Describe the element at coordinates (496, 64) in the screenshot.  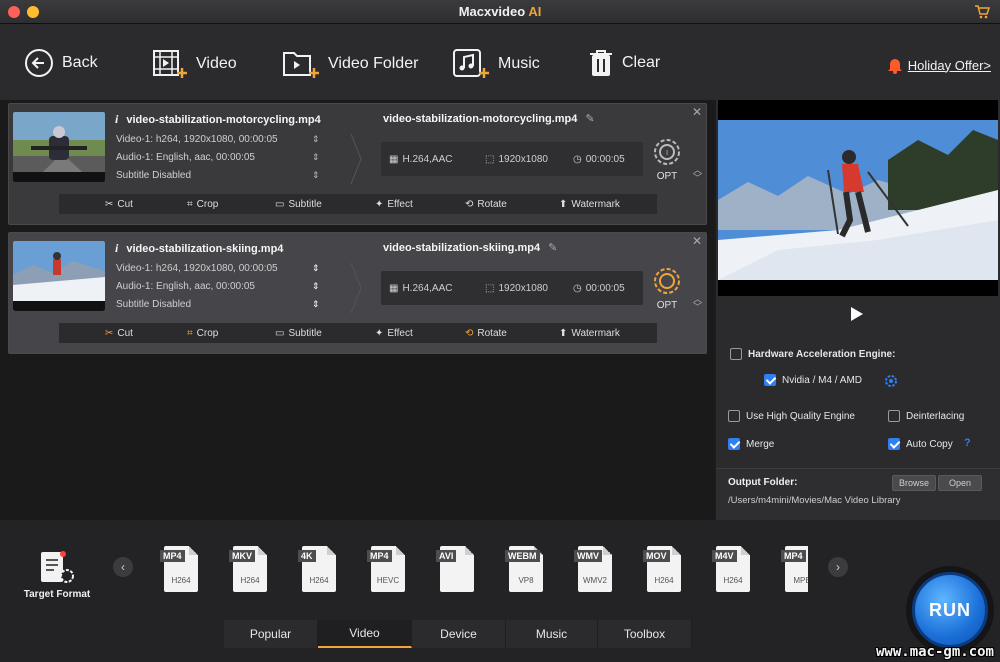
I see `add-music-button: Music` at that location.